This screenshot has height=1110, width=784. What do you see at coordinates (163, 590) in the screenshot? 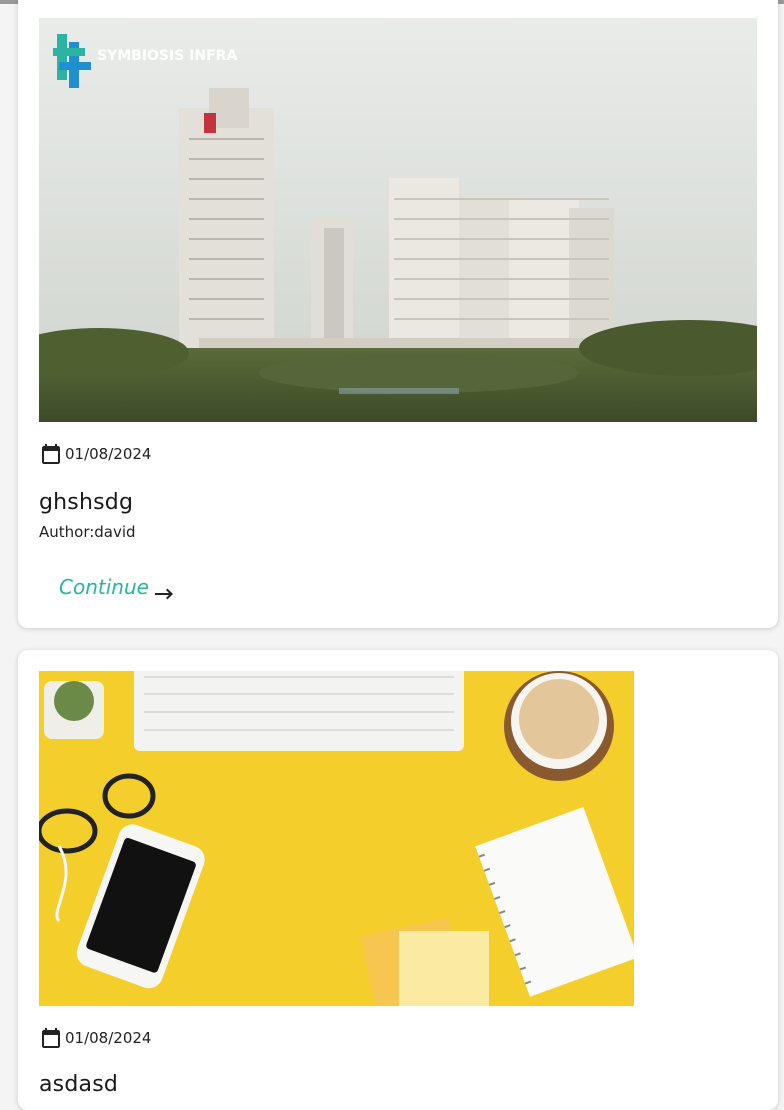
I see `arrow-right-icon` at bounding box center [163, 590].